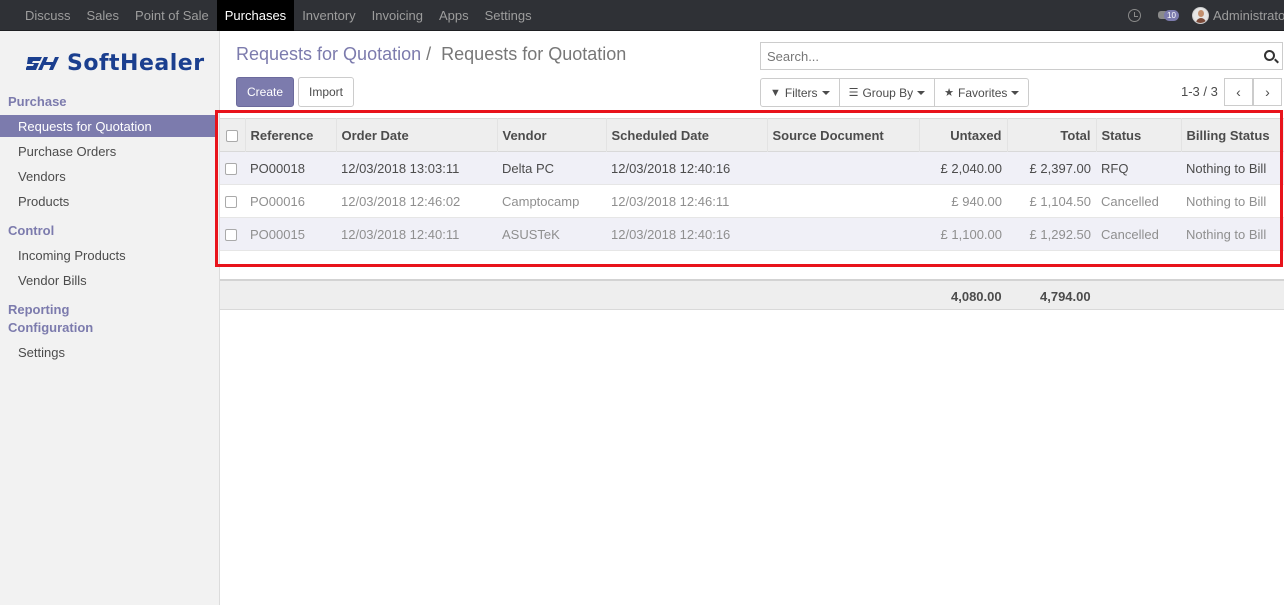 This screenshot has width=1284, height=605. Describe the element at coordinates (172, 15) in the screenshot. I see `nav-point-of-sale: Point of Sale` at that location.